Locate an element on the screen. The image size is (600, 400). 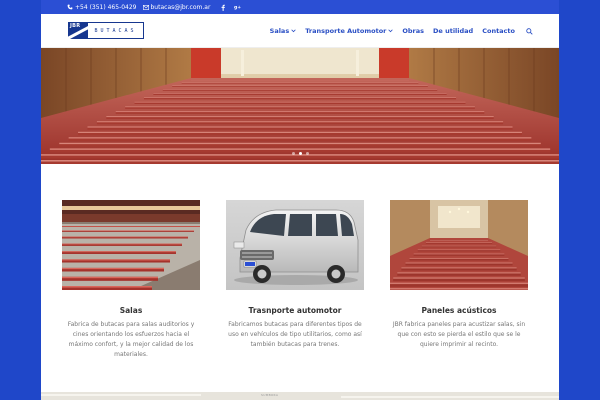
theater-seats-image is located at coordinates (131, 245).